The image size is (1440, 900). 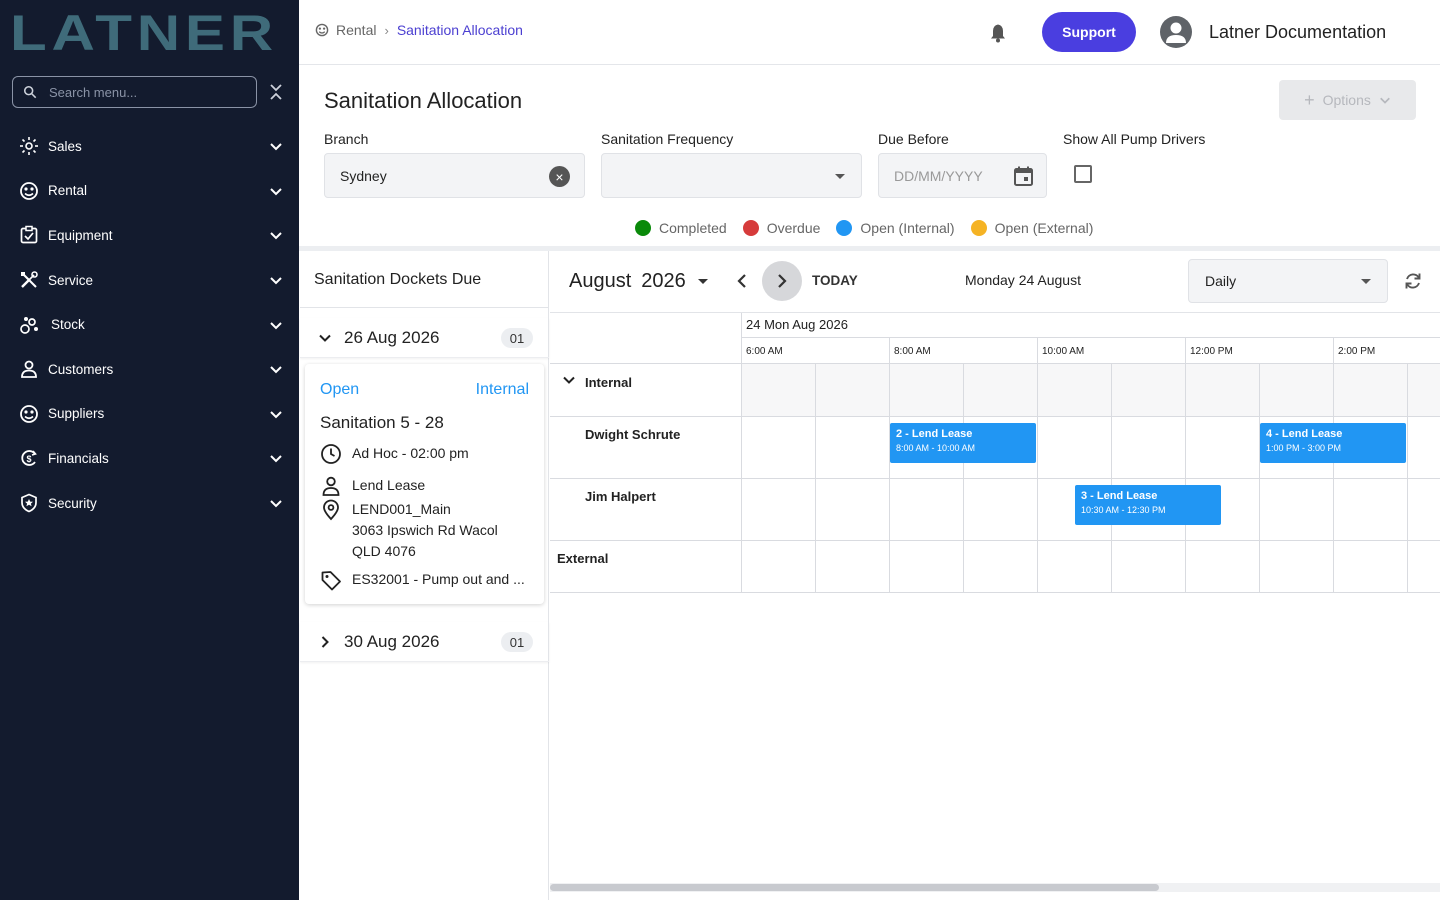 I want to click on calendar-event: 2 - Lend Lease 8:00 AM - 10:00 AM, so click(x=963, y=443).